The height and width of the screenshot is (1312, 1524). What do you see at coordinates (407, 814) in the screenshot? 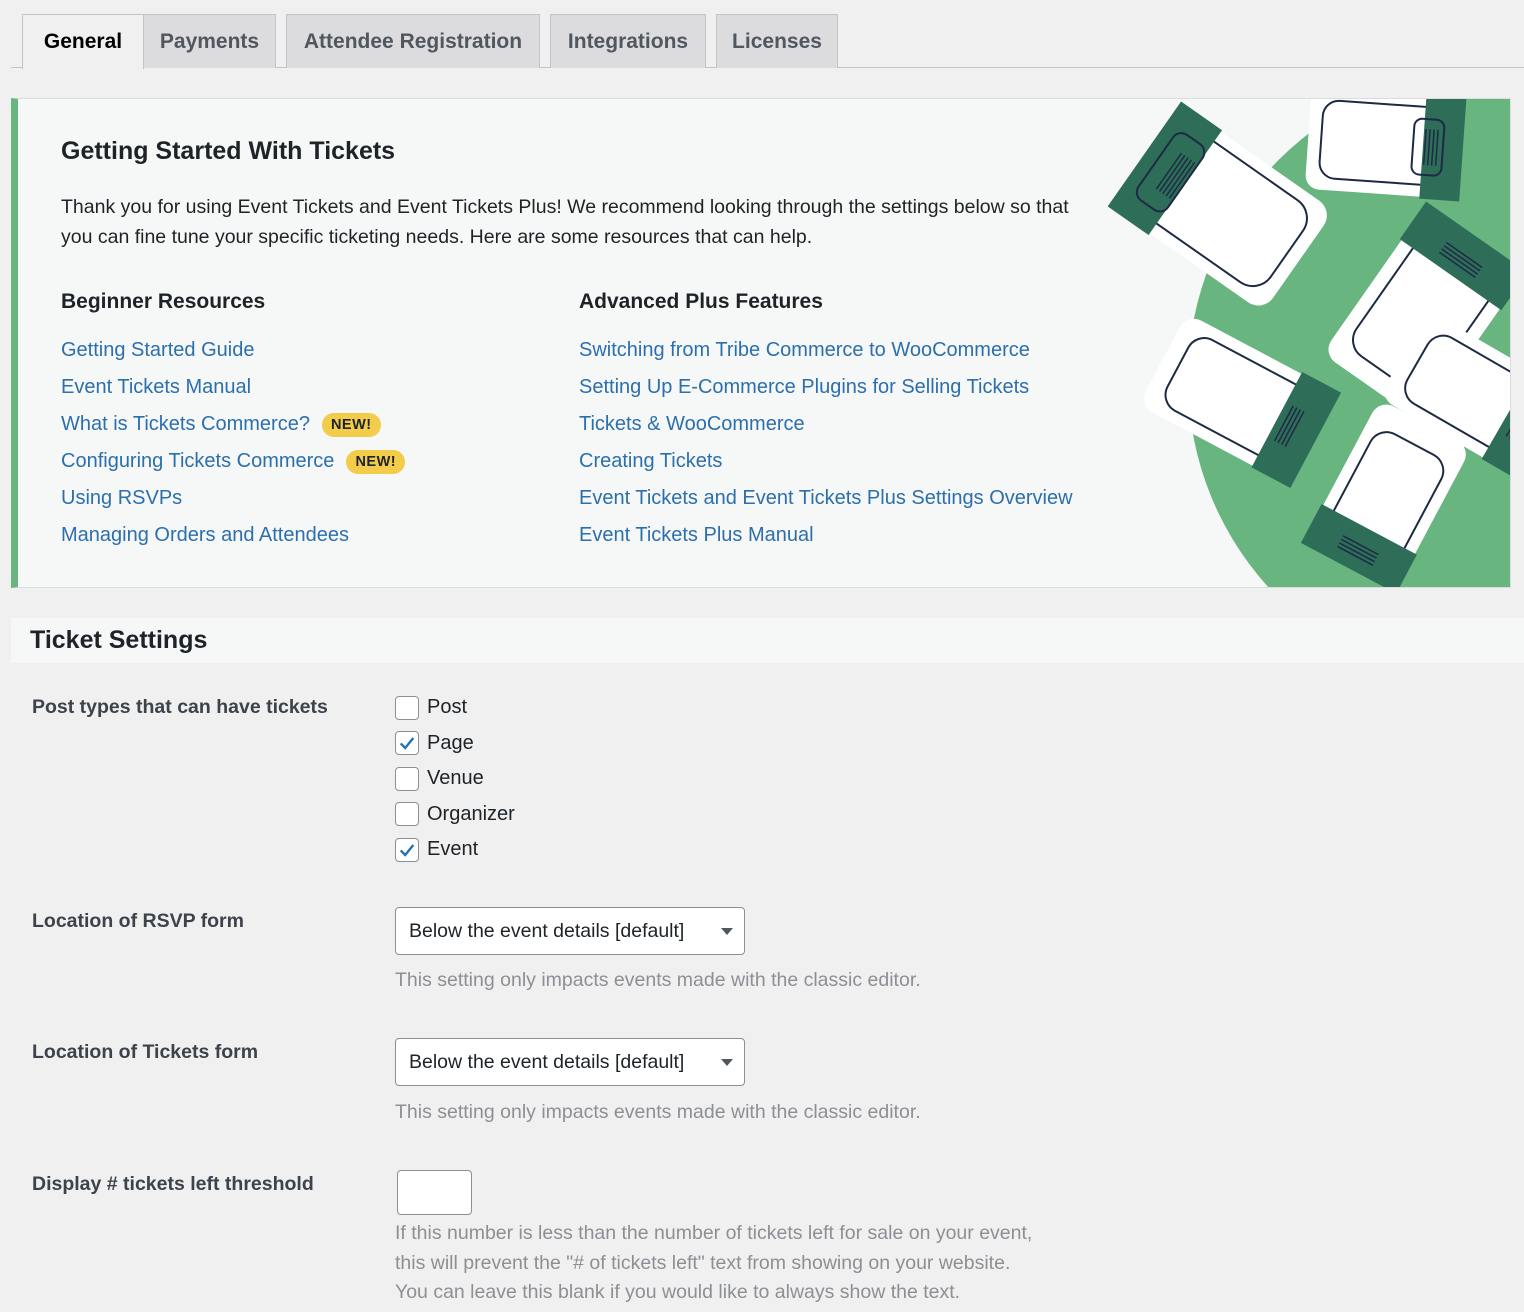
I see `organizer-checkbox` at bounding box center [407, 814].